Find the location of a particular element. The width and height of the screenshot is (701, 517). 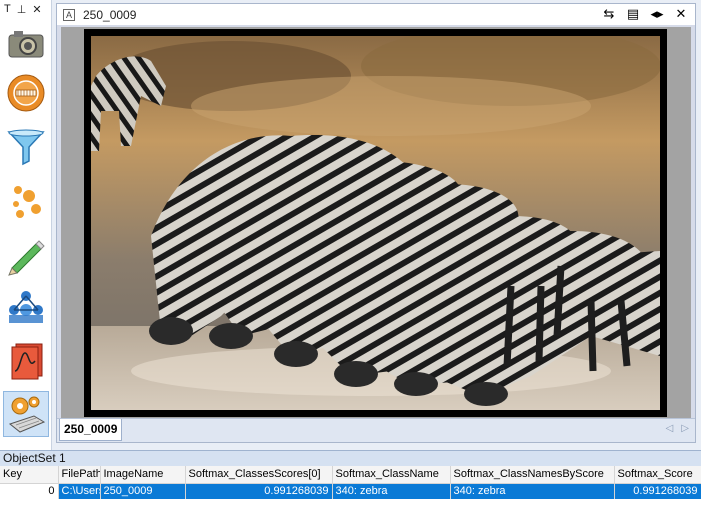

gauge-icon is located at coordinates (26, 93).